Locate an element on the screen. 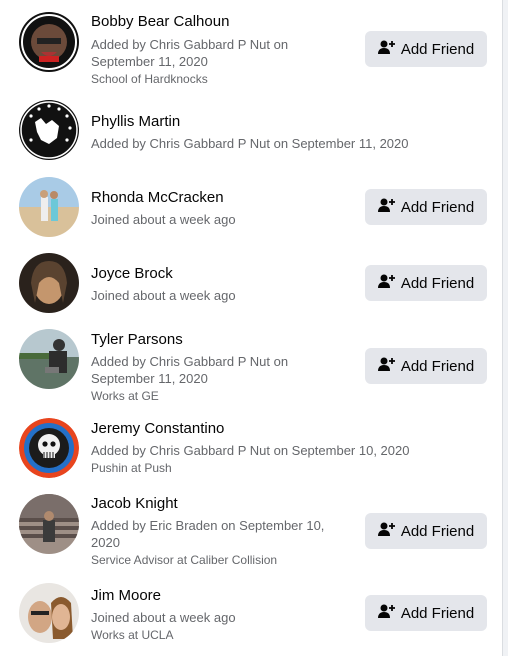 The width and height of the screenshot is (508, 656). member-name: Rhonda McCracken is located at coordinates (216, 198).